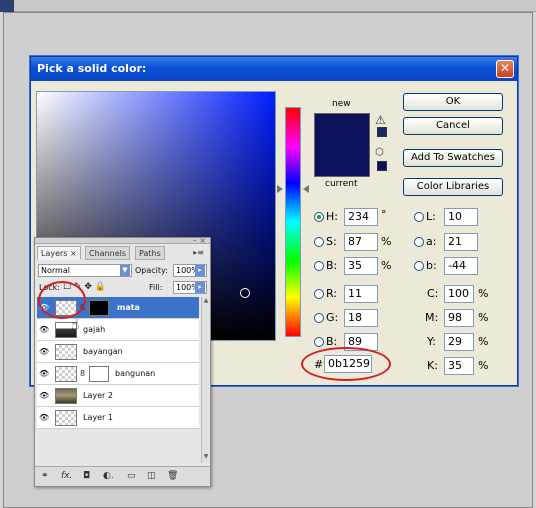  What do you see at coordinates (331, 241) in the screenshot?
I see `saturation-label: S:` at bounding box center [331, 241].